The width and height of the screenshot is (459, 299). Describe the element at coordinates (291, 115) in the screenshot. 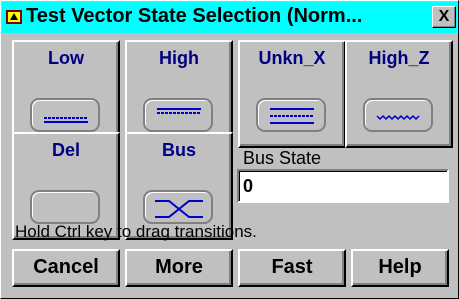

I see `unknown-lines-icon` at that location.